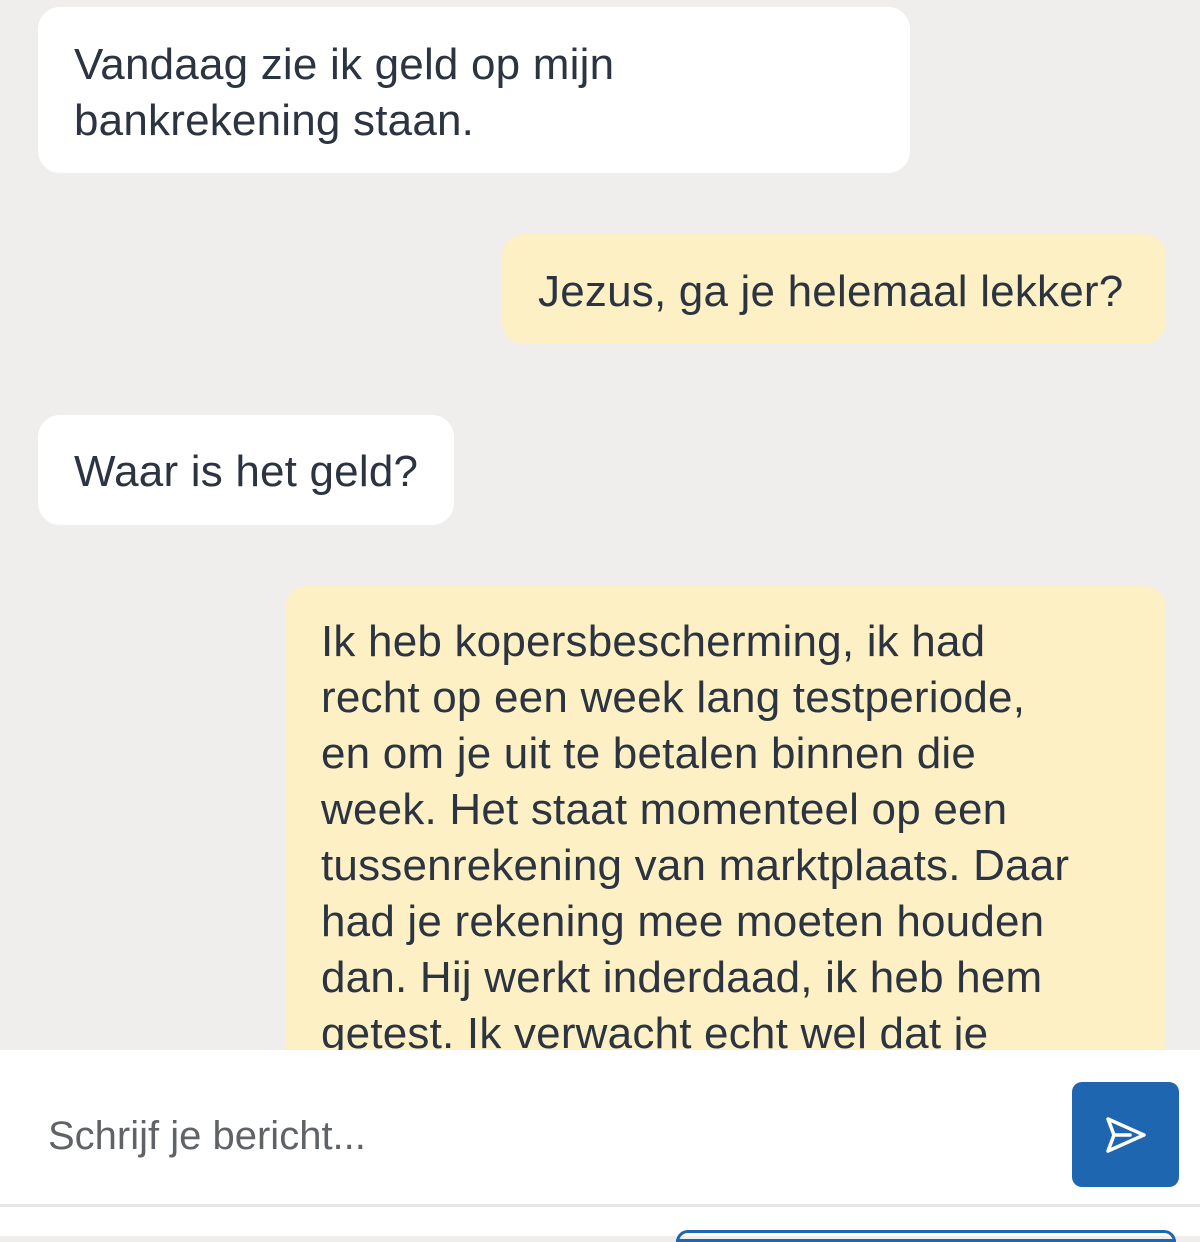 This screenshot has width=1200, height=1242. What do you see at coordinates (538, 1136) in the screenshot?
I see `message-input` at bounding box center [538, 1136].